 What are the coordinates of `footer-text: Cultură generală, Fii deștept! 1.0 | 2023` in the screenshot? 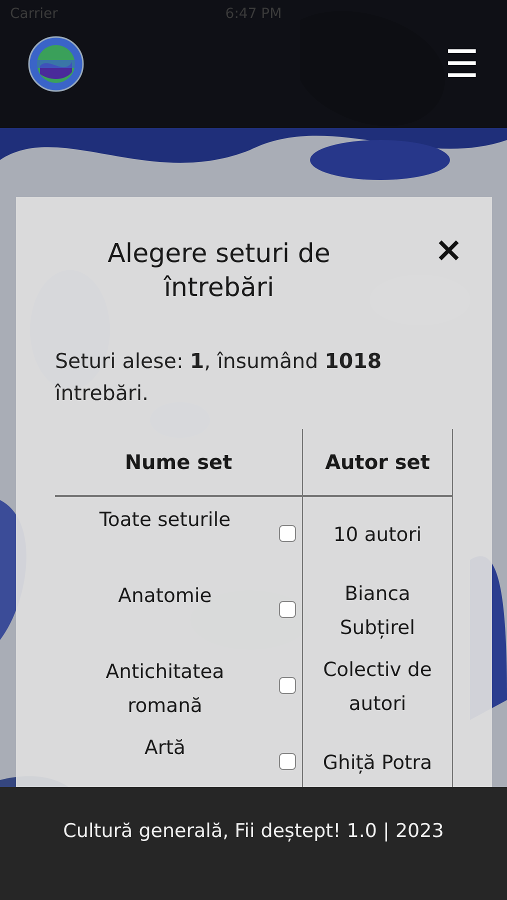 It's located at (253, 831).